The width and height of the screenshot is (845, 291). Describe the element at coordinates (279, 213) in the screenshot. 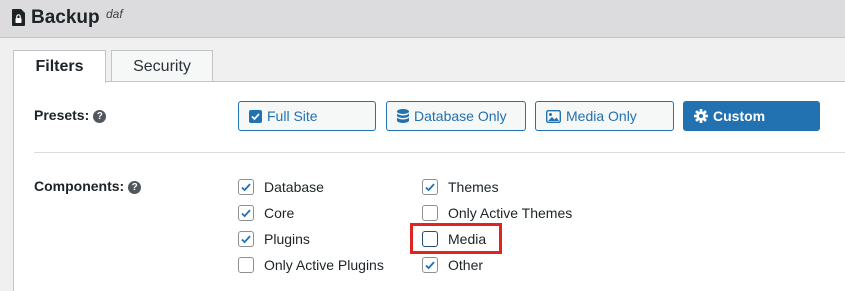

I see `core-checkbox-label: Core` at that location.